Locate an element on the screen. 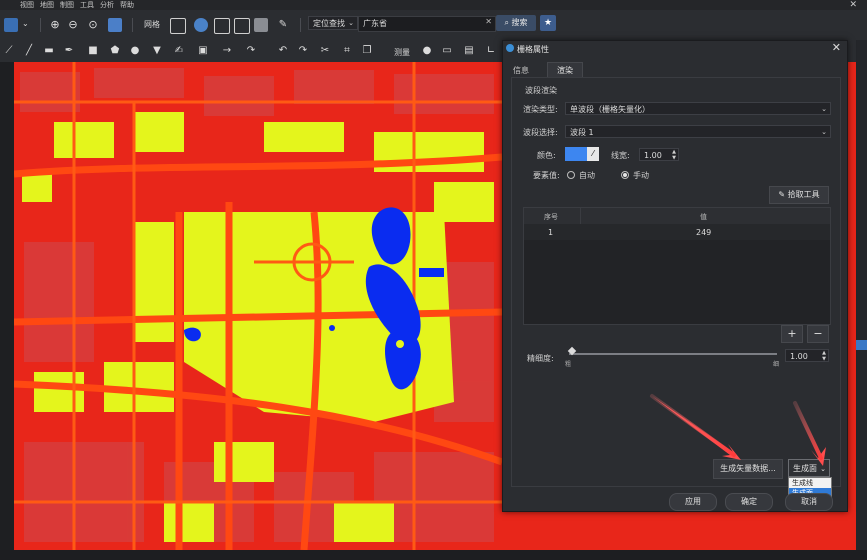  marker-icon: ▼ is located at coordinates (157, 51).